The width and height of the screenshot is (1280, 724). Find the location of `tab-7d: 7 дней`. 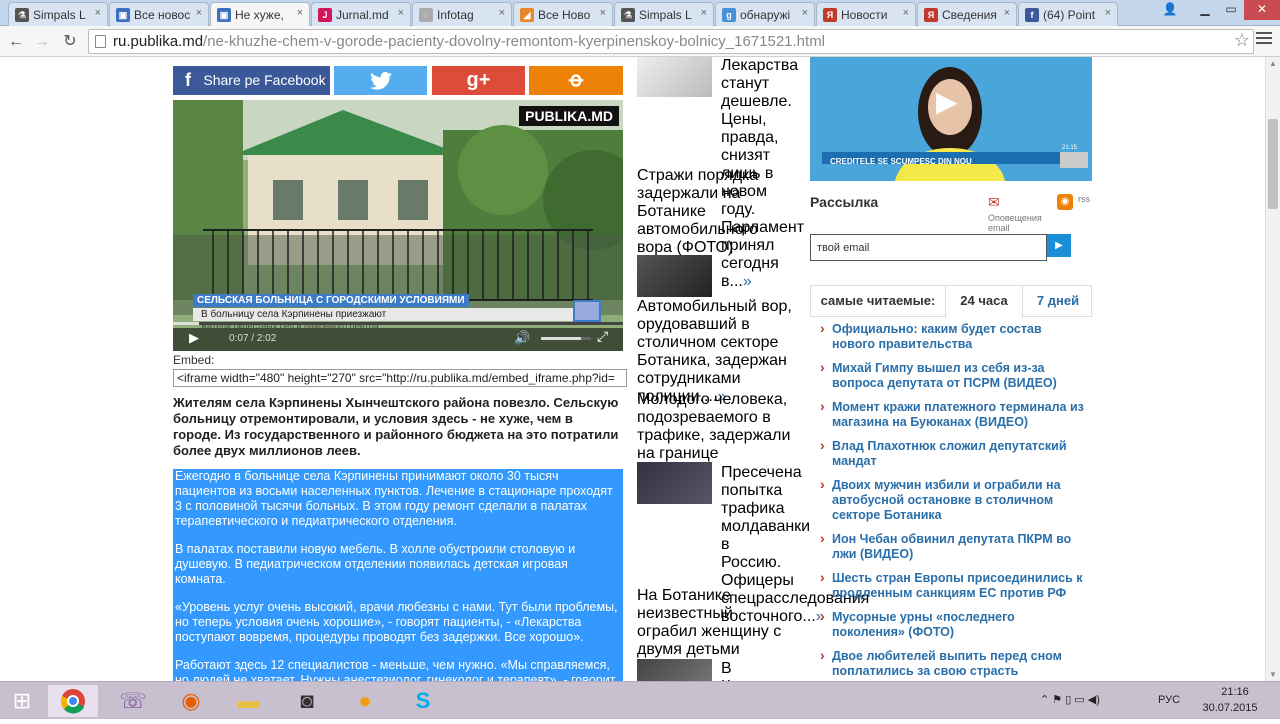

tab-7d: 7 дней is located at coordinates (1058, 301).